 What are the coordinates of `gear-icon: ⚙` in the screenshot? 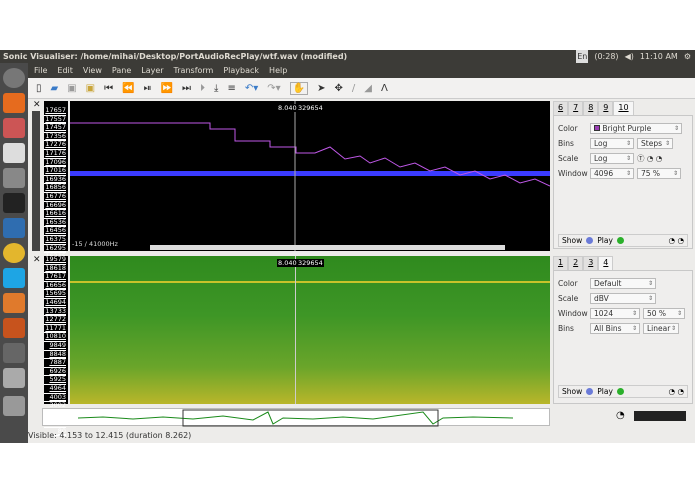 It's located at (687, 56).